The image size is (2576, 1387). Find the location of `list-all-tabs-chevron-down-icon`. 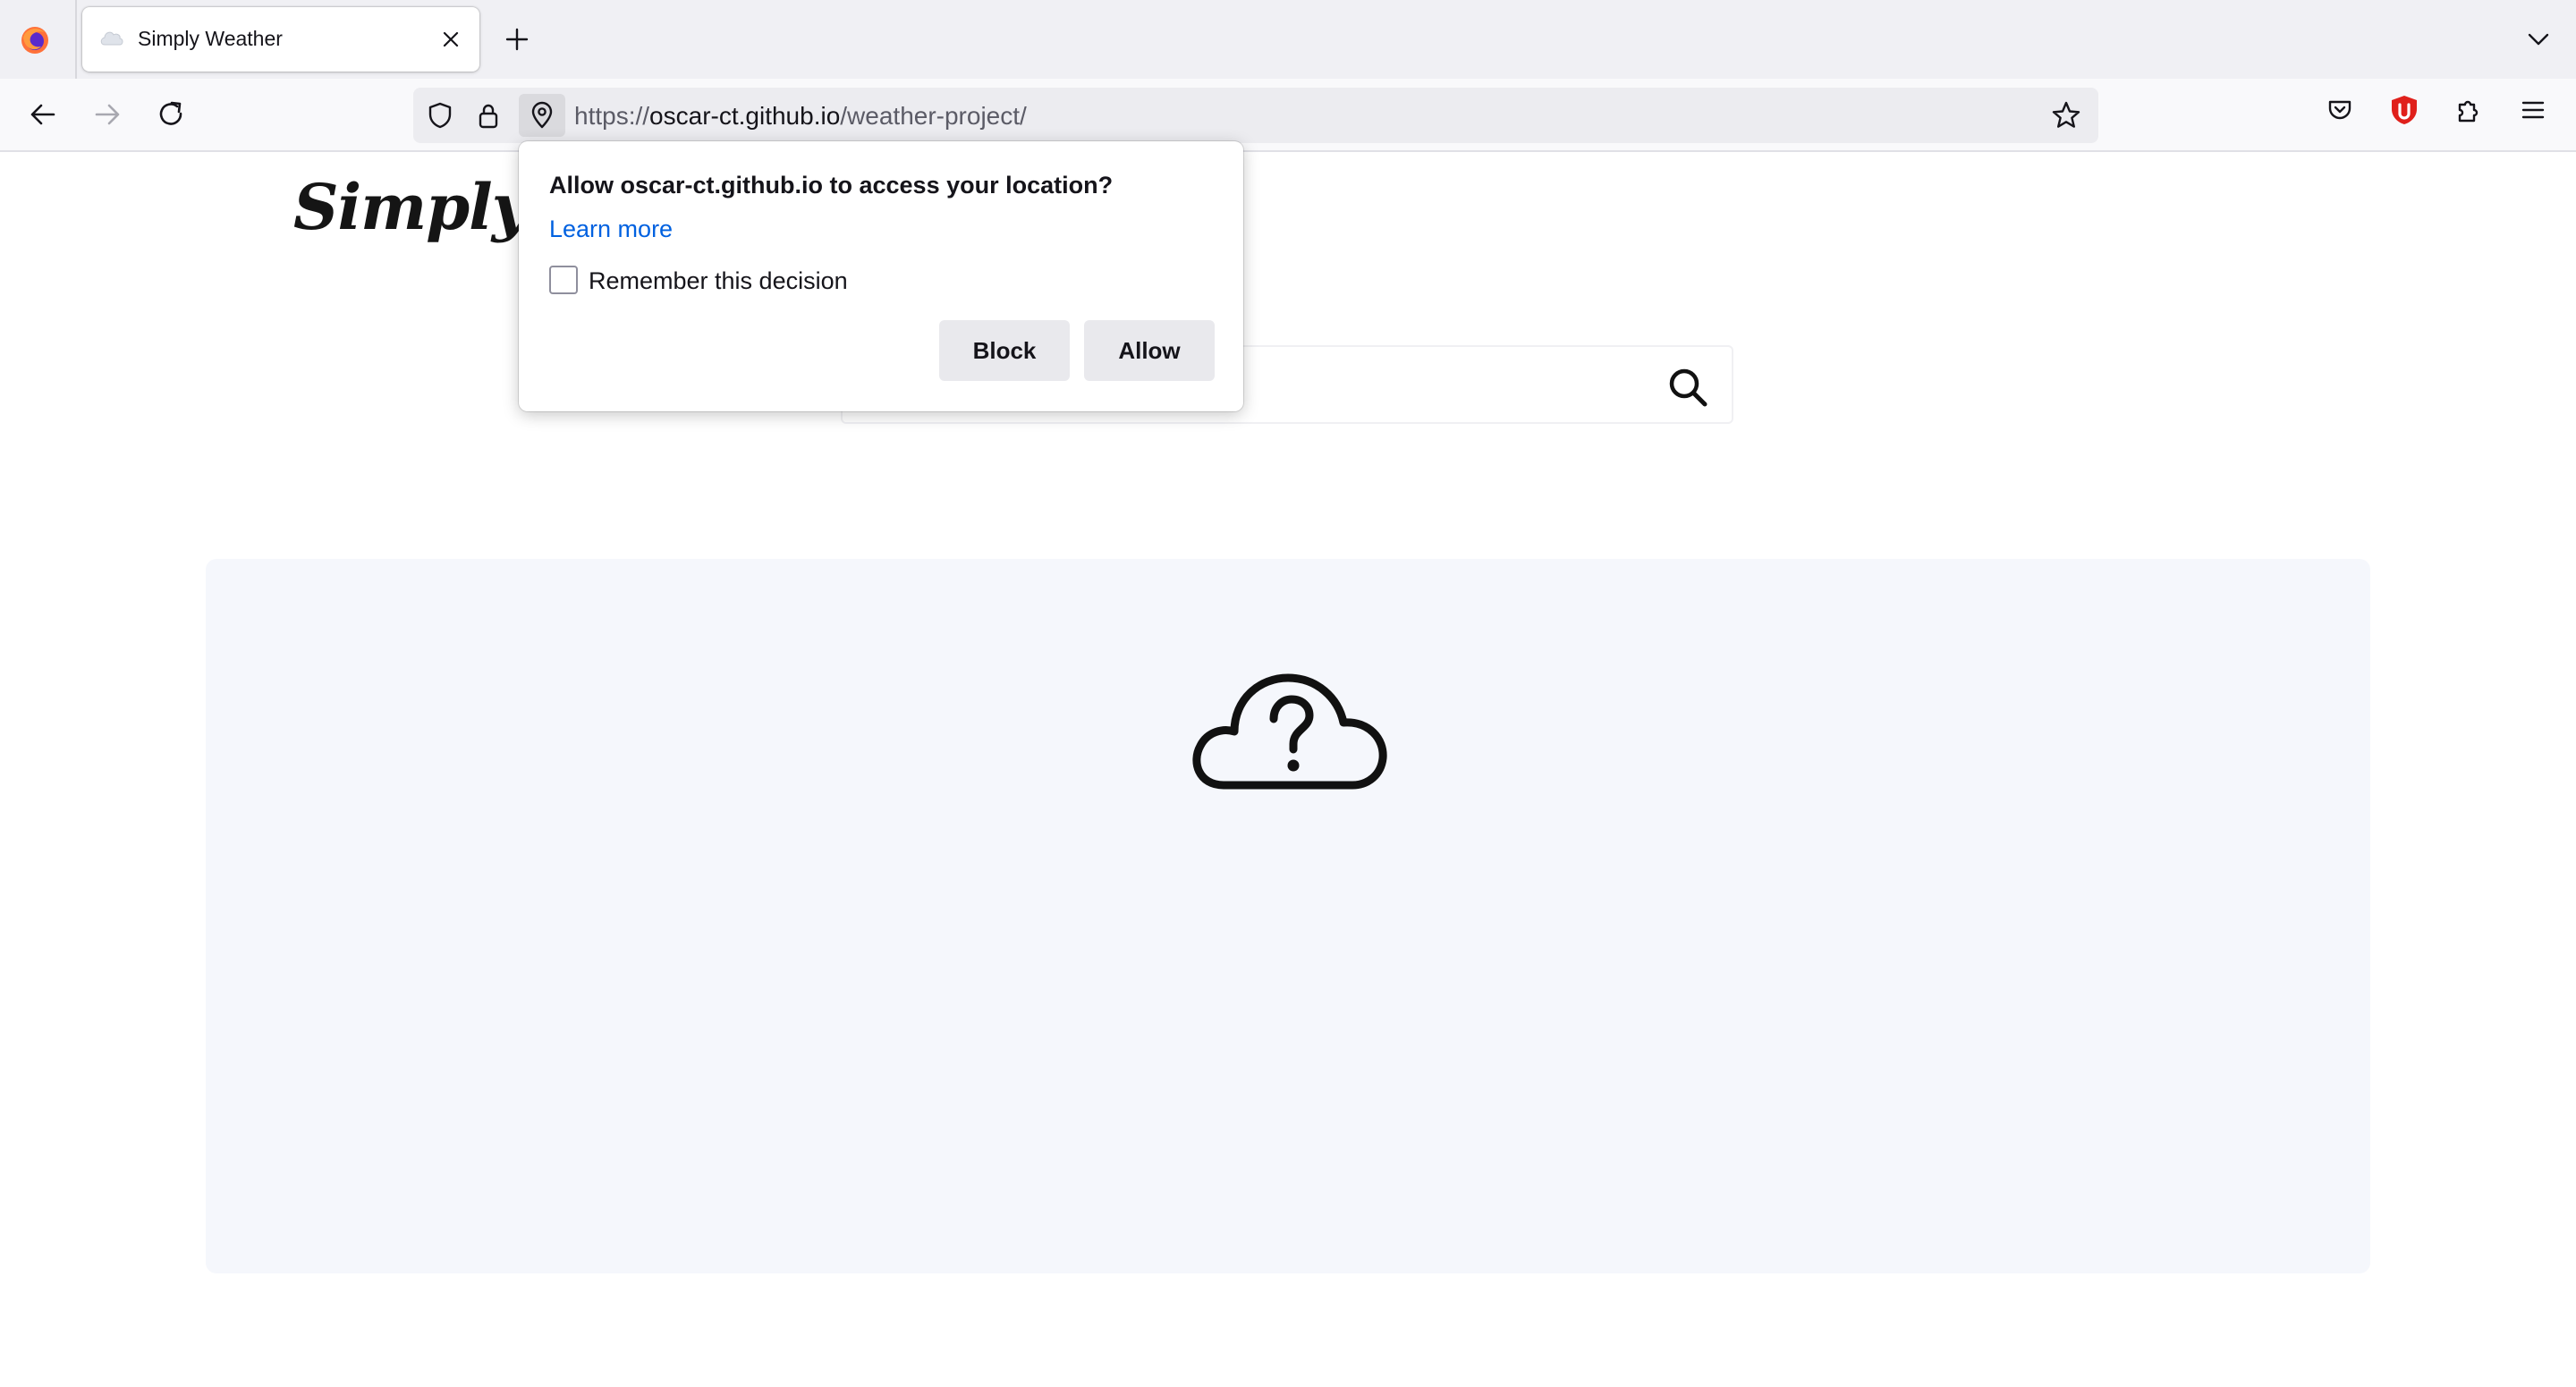

list-all-tabs-chevron-down-icon is located at coordinates (2538, 39).